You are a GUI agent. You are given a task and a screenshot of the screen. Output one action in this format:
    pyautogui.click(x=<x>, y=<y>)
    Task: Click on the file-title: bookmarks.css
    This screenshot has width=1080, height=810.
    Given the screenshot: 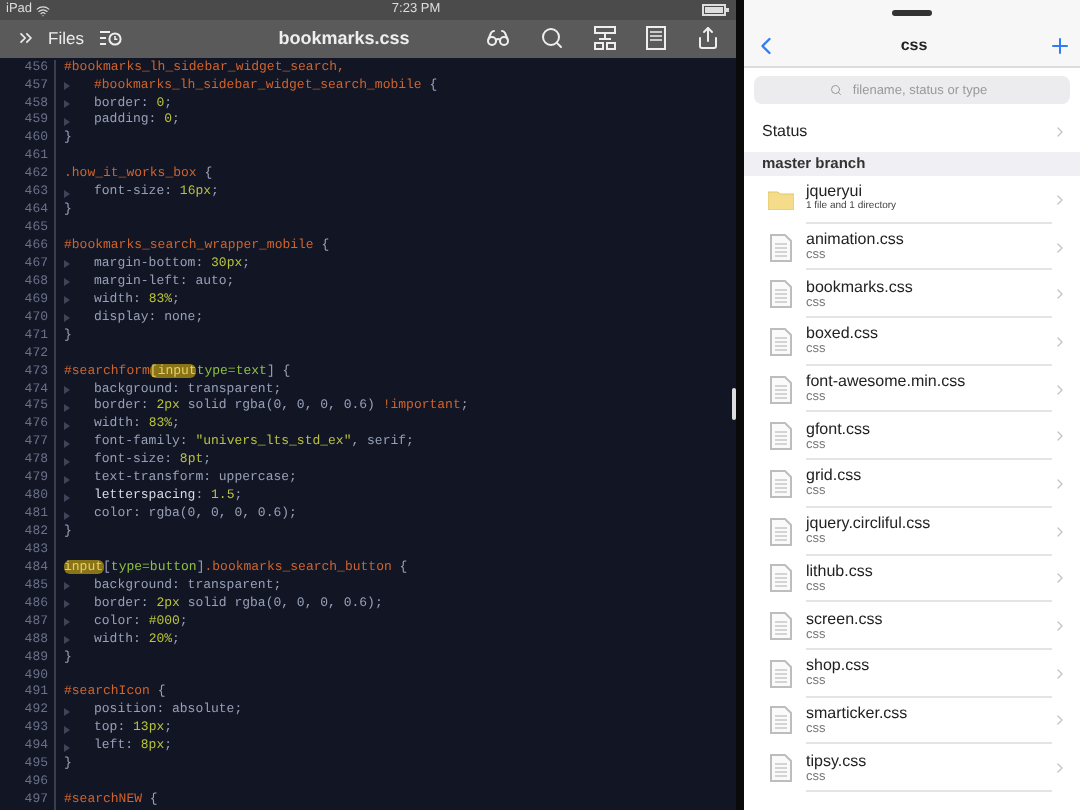 What is the action you would take?
    pyautogui.click(x=344, y=38)
    